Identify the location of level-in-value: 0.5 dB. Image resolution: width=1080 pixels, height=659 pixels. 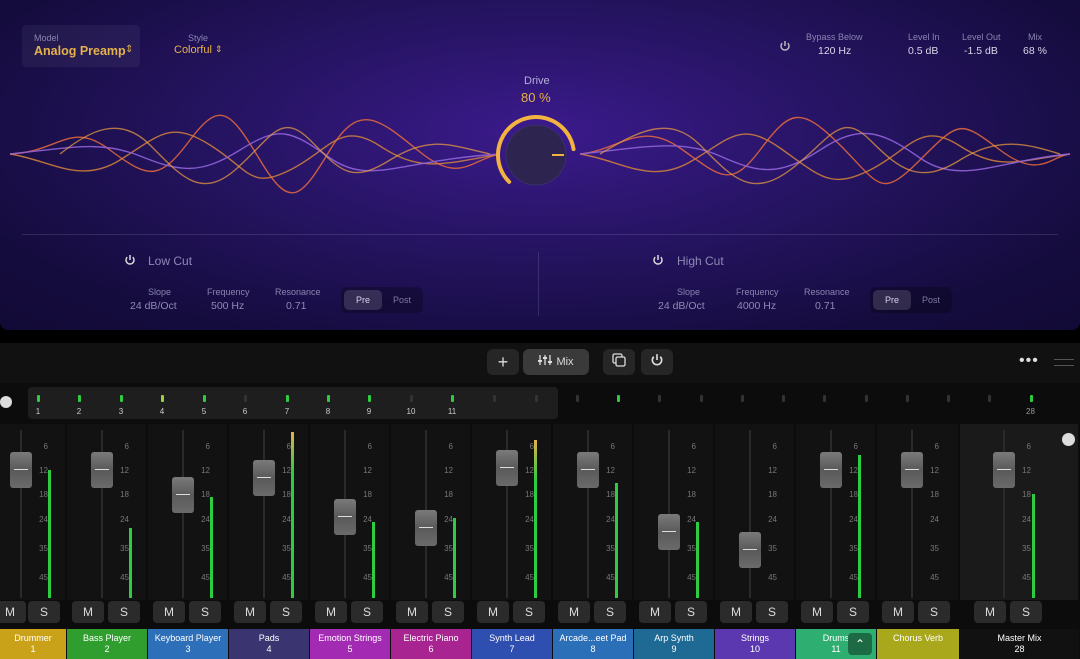
(923, 51).